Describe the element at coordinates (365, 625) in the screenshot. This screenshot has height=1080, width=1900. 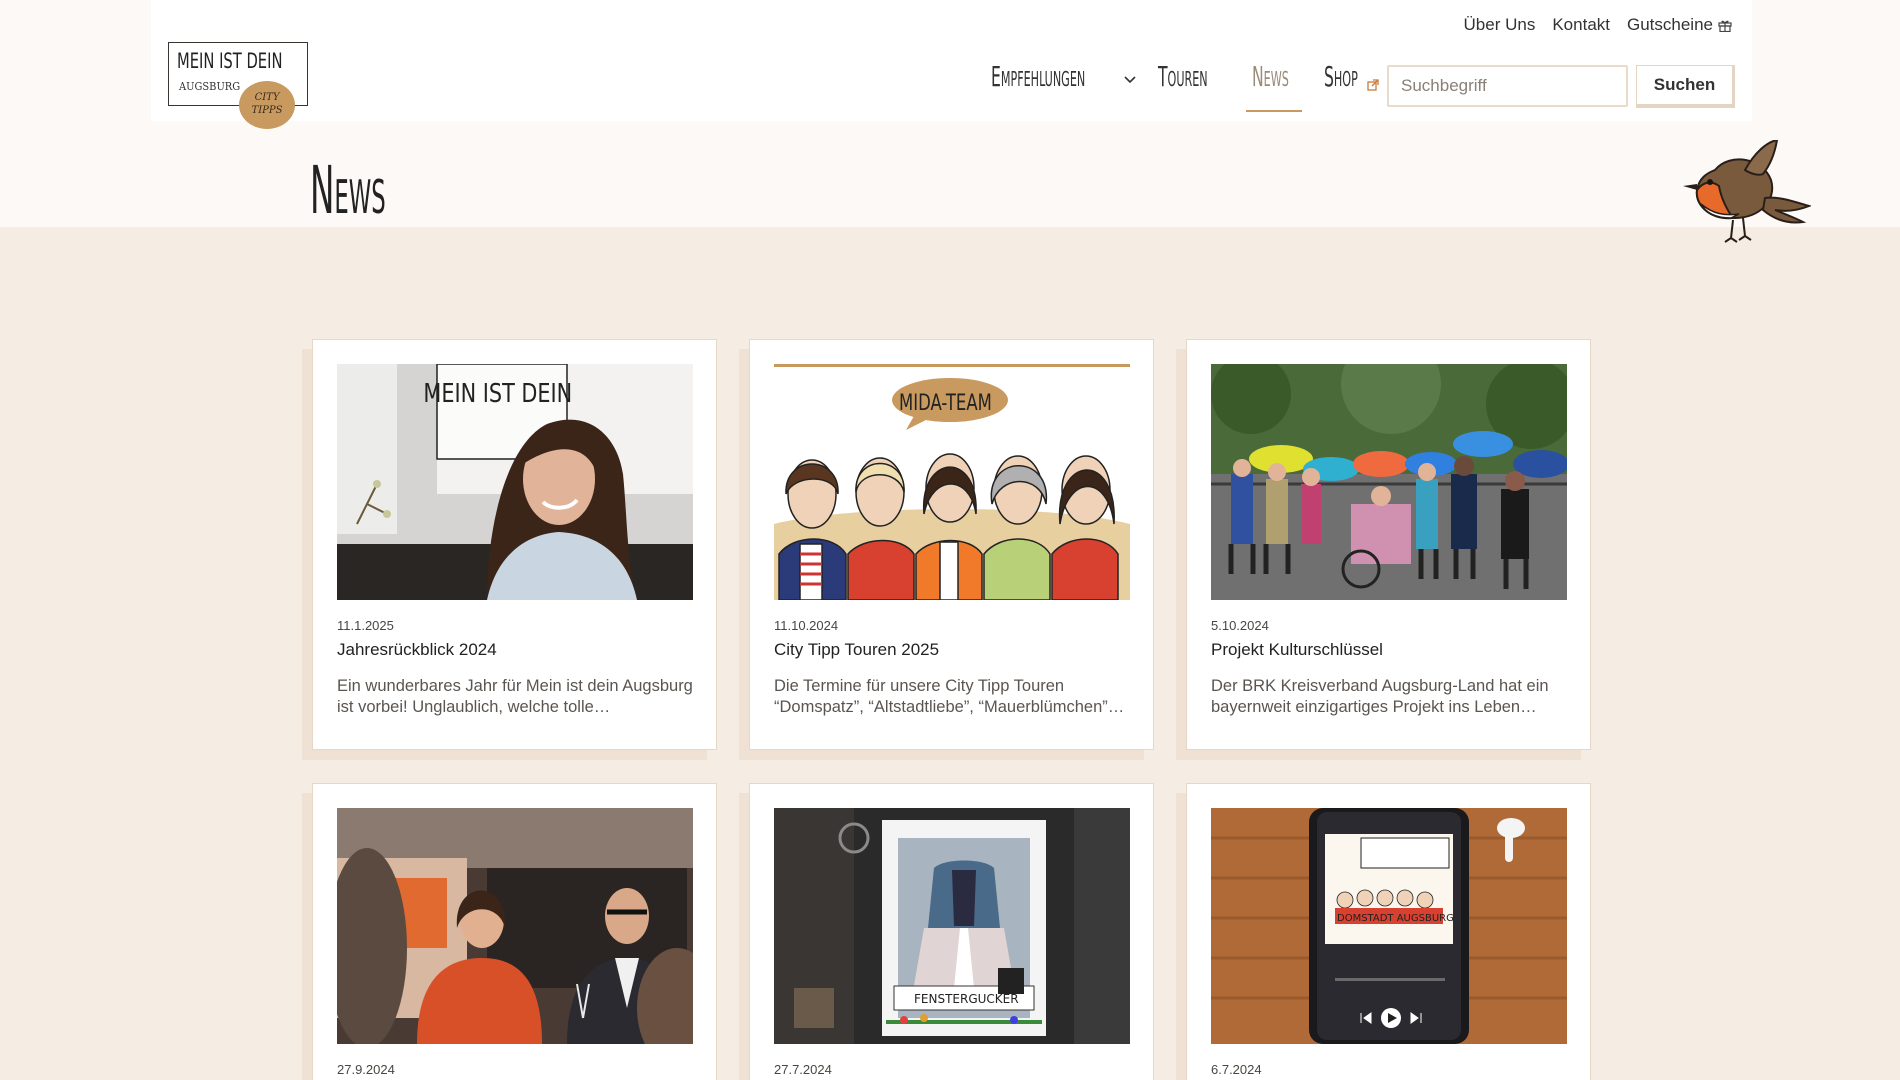
I see `news-card-date: 11.1.2025` at that location.